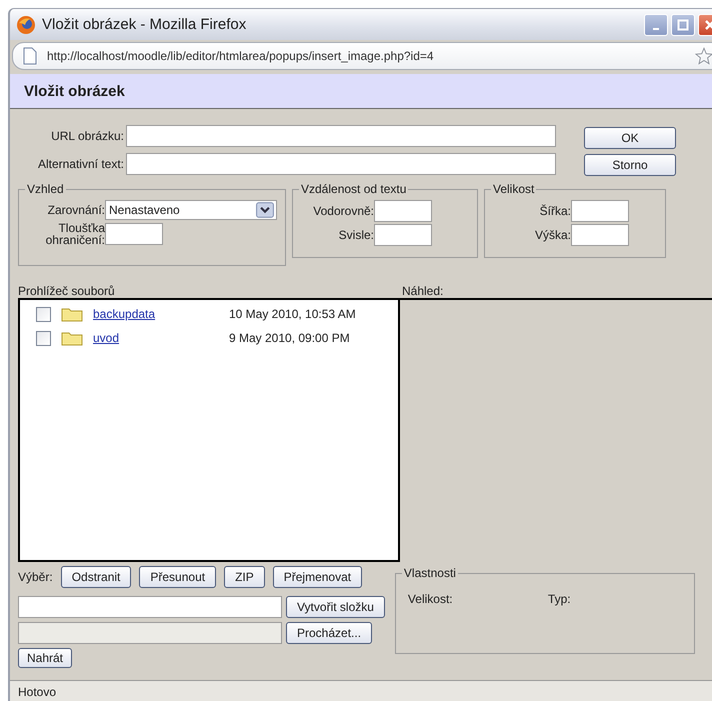 Image resolution: width=712 pixels, height=701 pixels. Describe the element at coordinates (289, 338) in the screenshot. I see `file-date: 9 May 2010, 09:00 PM` at that location.